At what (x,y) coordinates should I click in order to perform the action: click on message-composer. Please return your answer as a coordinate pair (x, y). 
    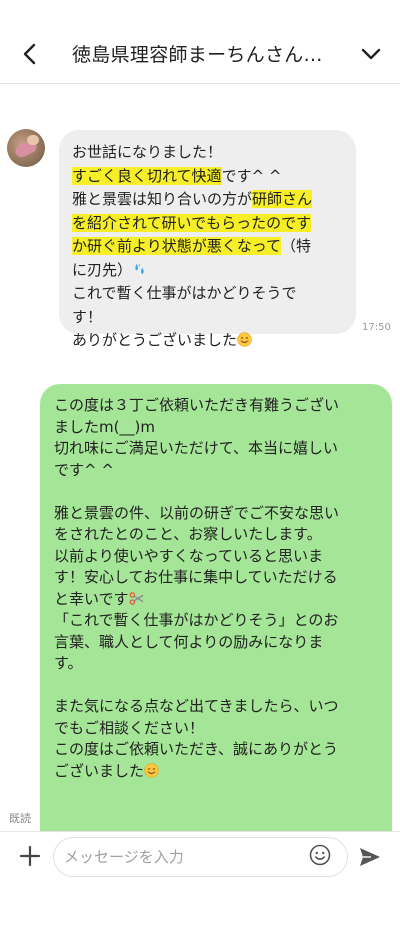
    Looking at the image, I should click on (200, 856).